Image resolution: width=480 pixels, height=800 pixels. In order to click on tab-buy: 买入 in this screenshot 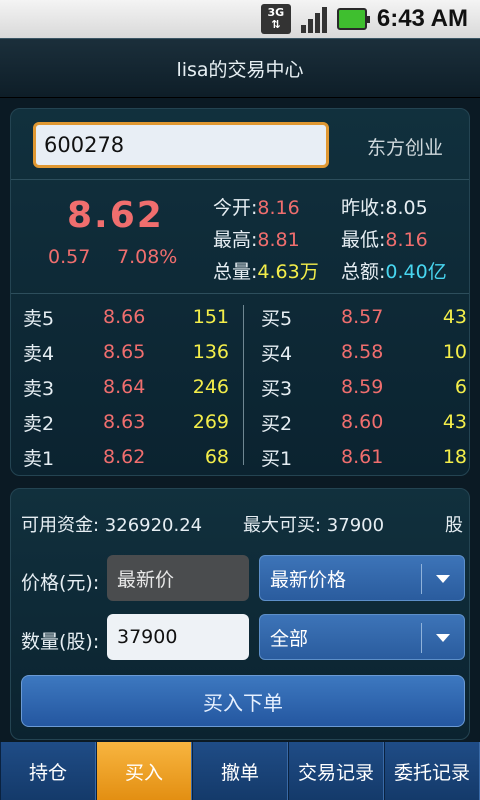, I will do `click(144, 771)`.